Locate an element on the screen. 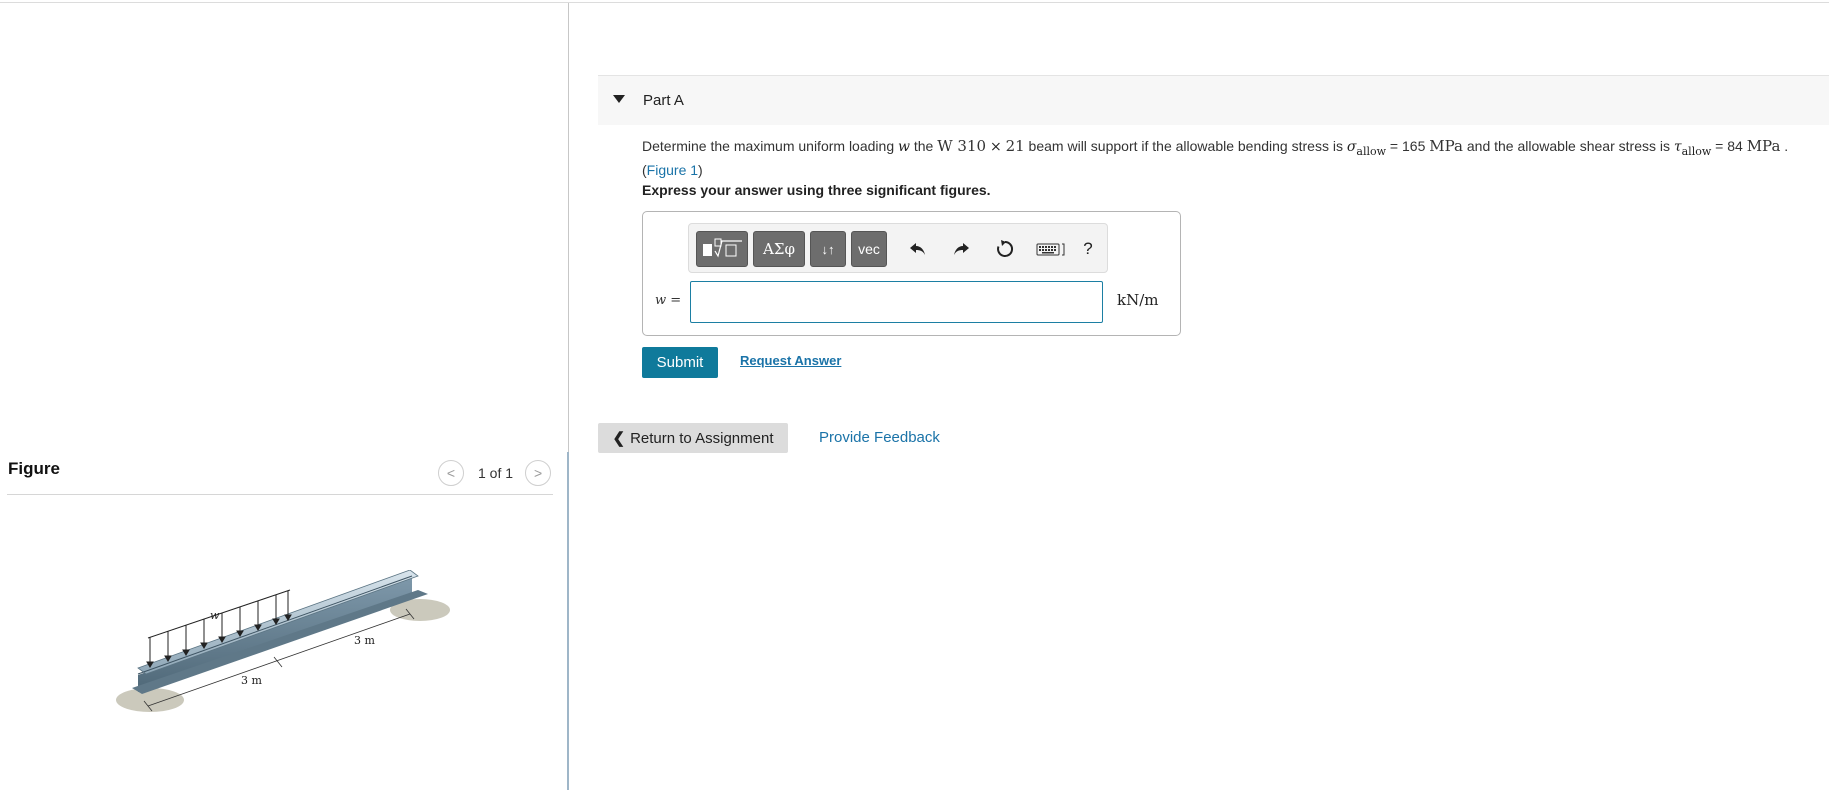 The width and height of the screenshot is (1829, 790). next-figure-button: > is located at coordinates (538, 473).